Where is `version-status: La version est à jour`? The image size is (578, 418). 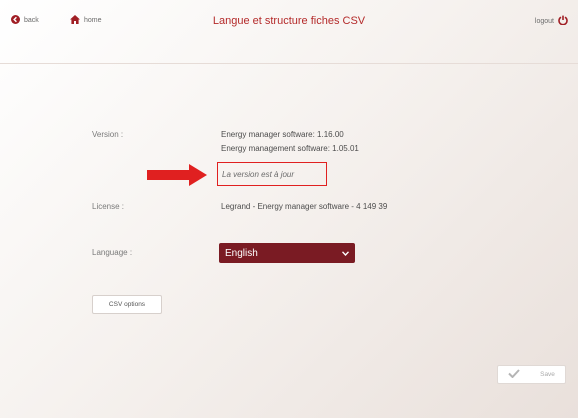 version-status: La version est à jour is located at coordinates (272, 174).